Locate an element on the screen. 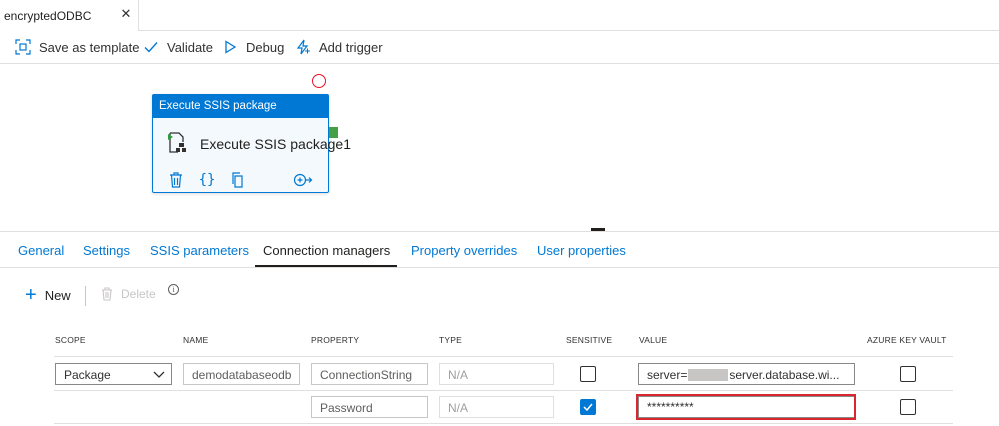 Image resolution: width=999 pixels, height=426 pixels. tab-user-properties: User properties is located at coordinates (581, 250).